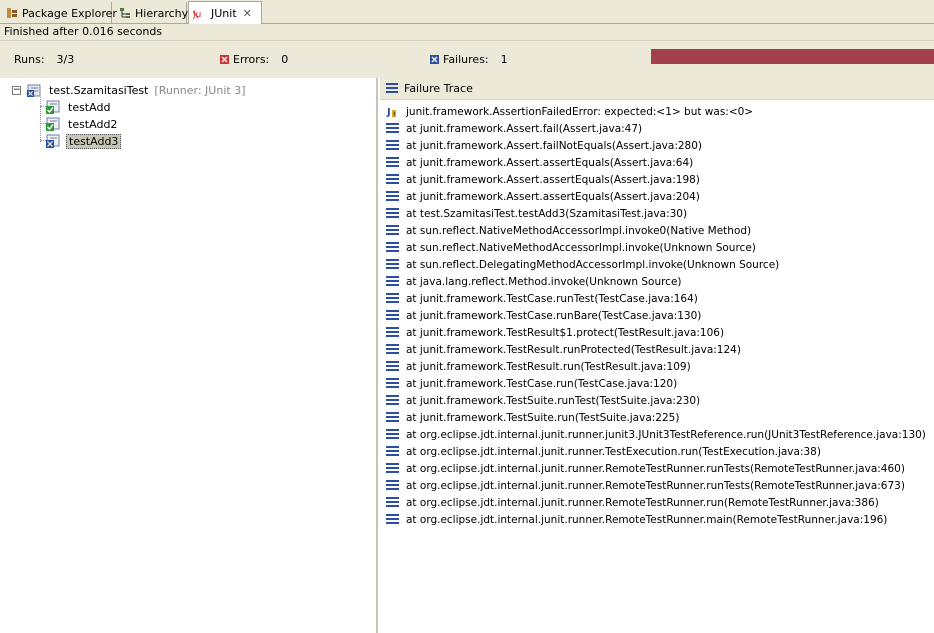 The height and width of the screenshot is (633, 934). Describe the element at coordinates (467, 32) in the screenshot. I see `status-message: Finished after 0.016 seconds` at that location.